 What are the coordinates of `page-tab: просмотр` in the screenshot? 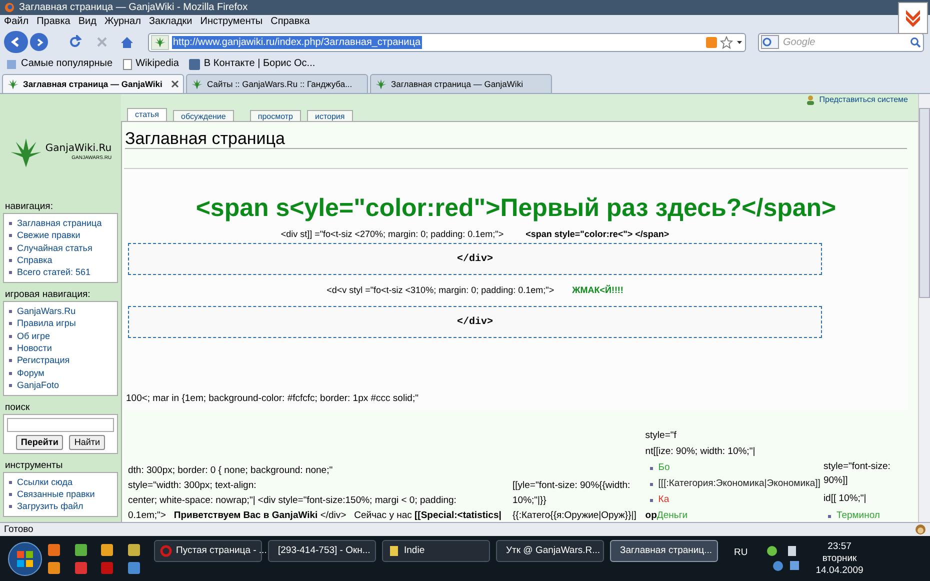 It's located at (275, 115).